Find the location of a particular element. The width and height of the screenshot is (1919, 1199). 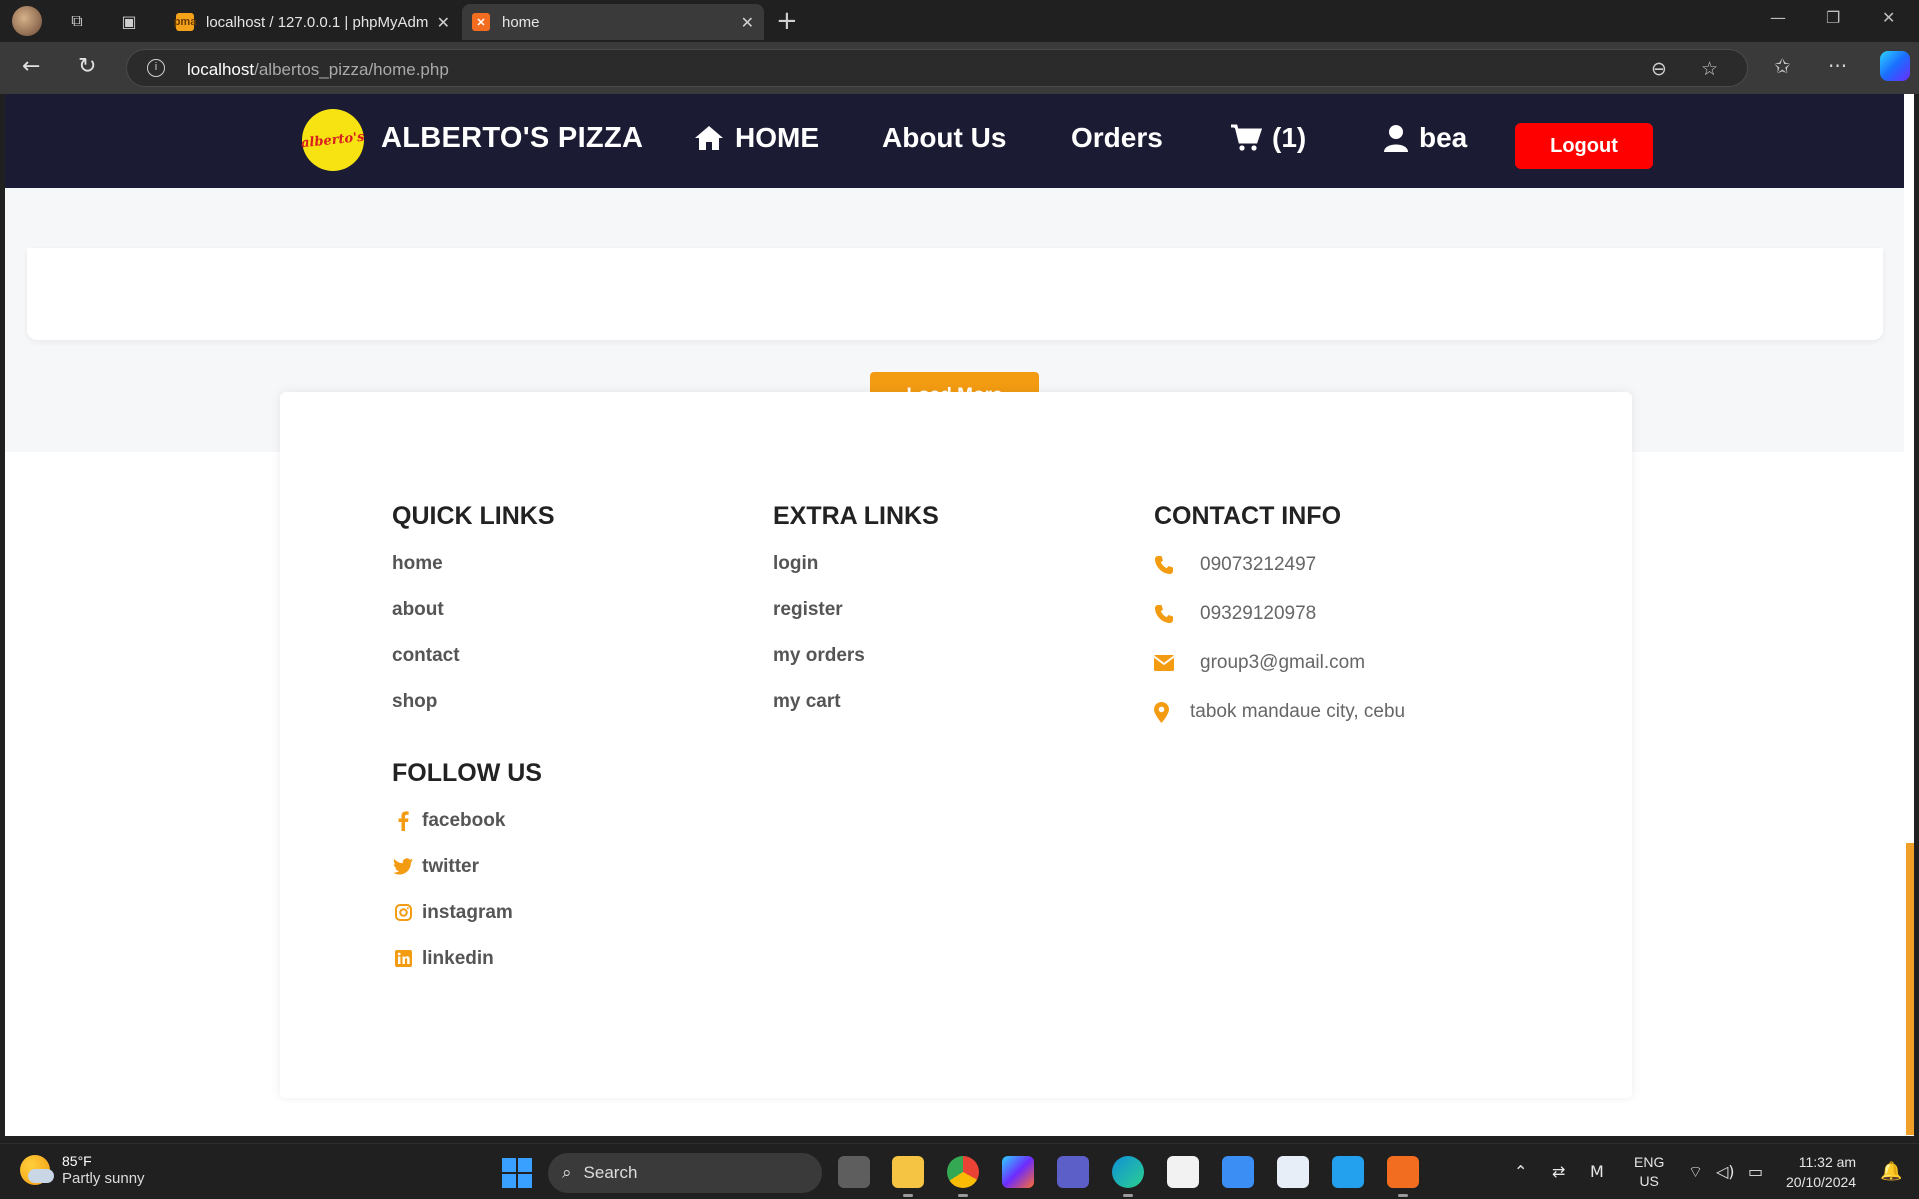

workspaces-icon: ⧉ is located at coordinates (77, 21).